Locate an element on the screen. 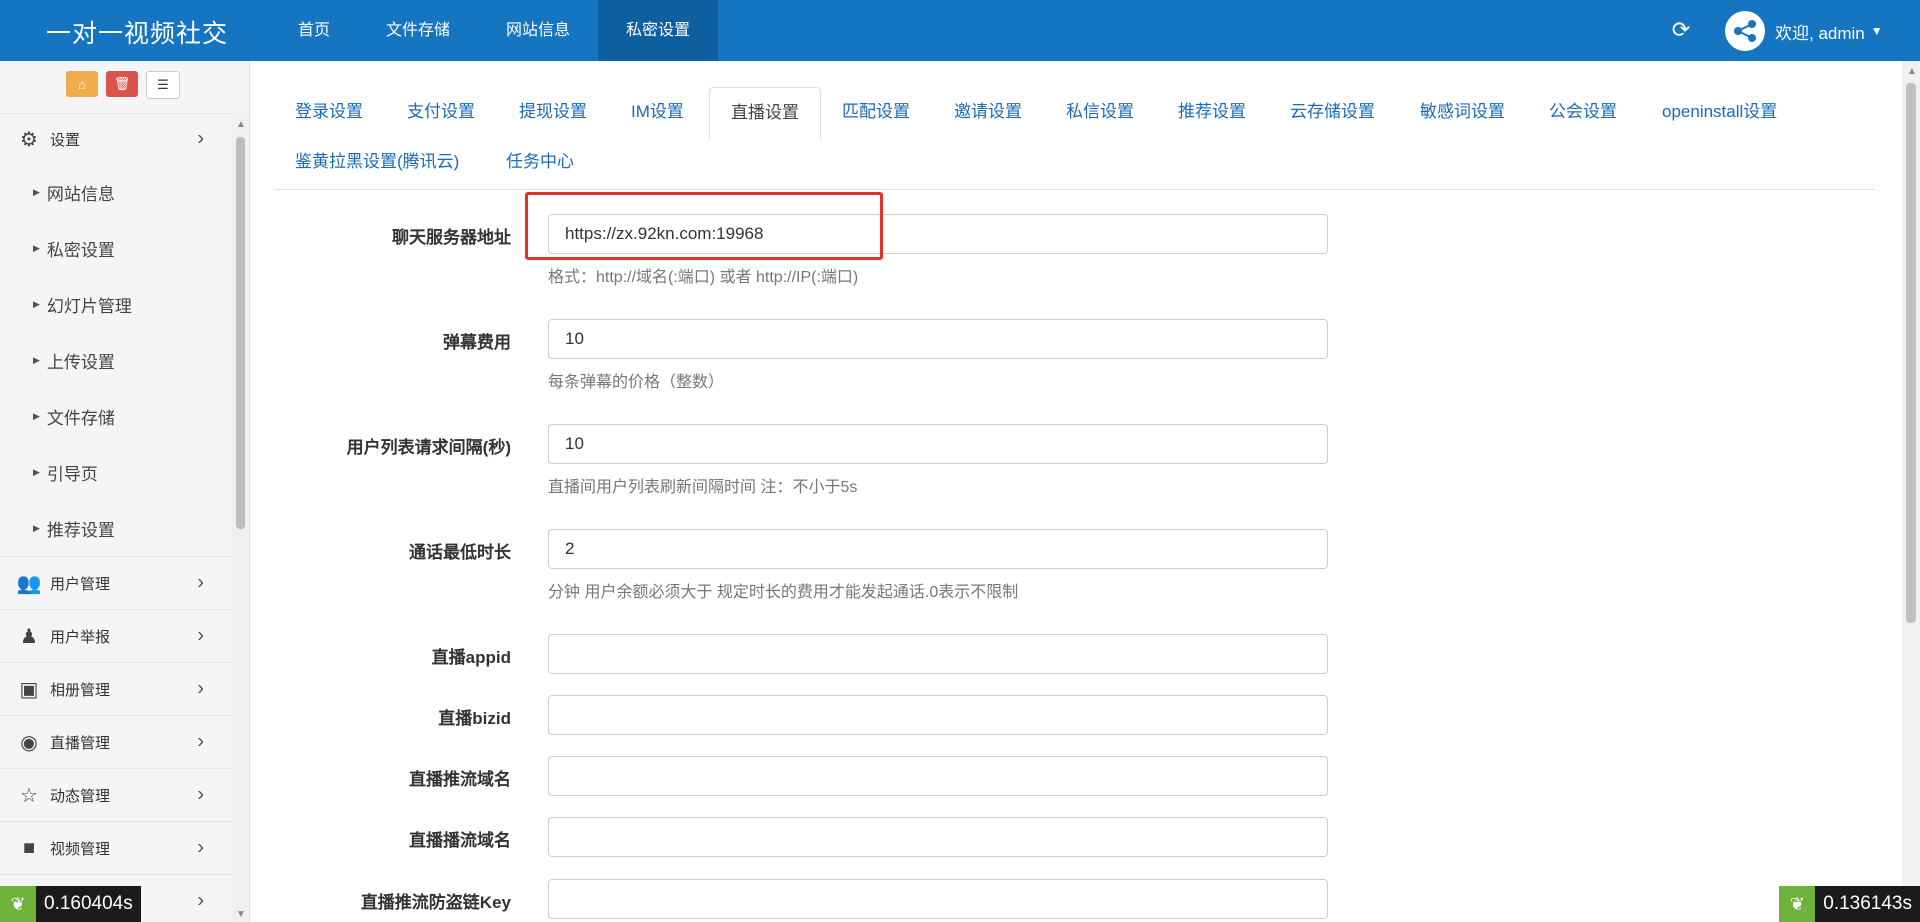  sidebar-item-label: 相册管理 is located at coordinates (80, 690).